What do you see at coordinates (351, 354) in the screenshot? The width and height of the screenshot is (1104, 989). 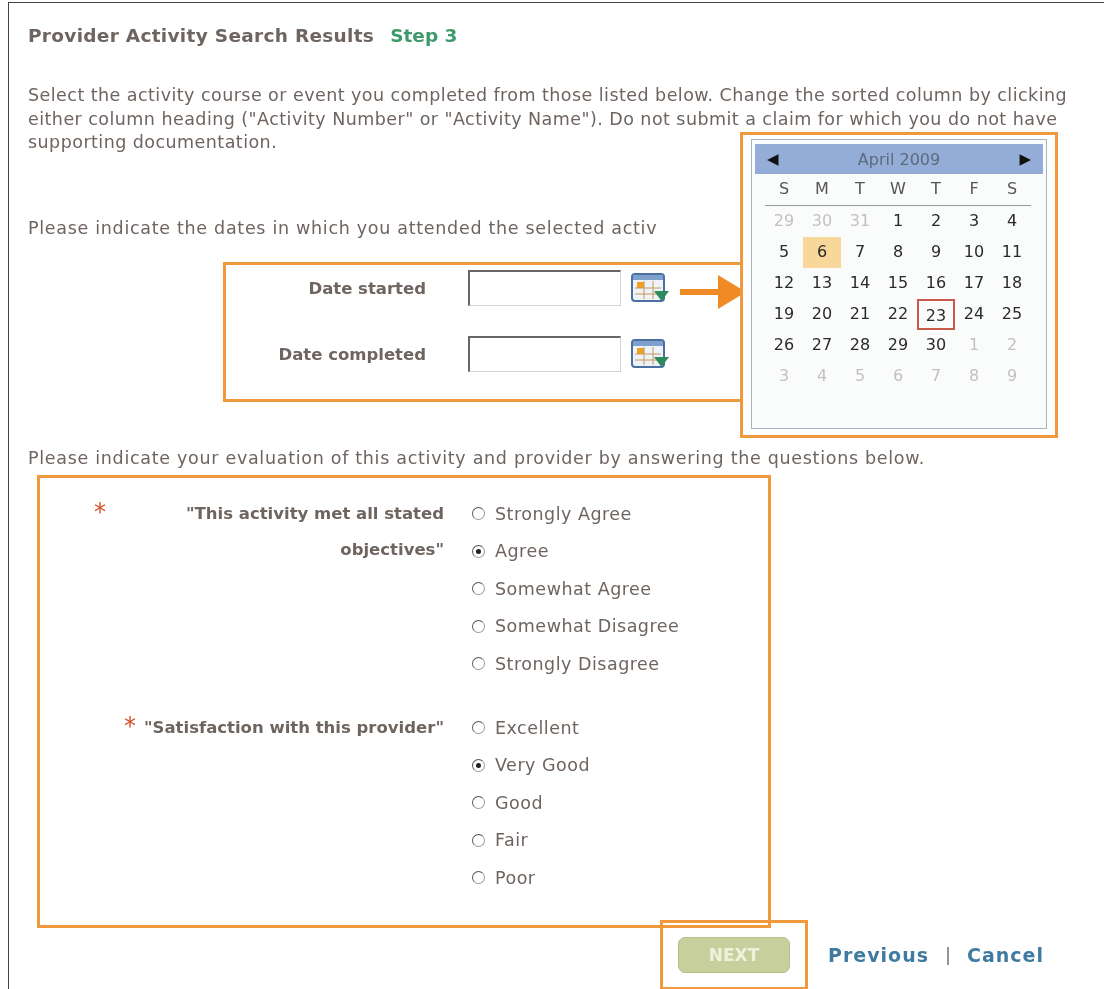 I see `field-label: Date completed` at bounding box center [351, 354].